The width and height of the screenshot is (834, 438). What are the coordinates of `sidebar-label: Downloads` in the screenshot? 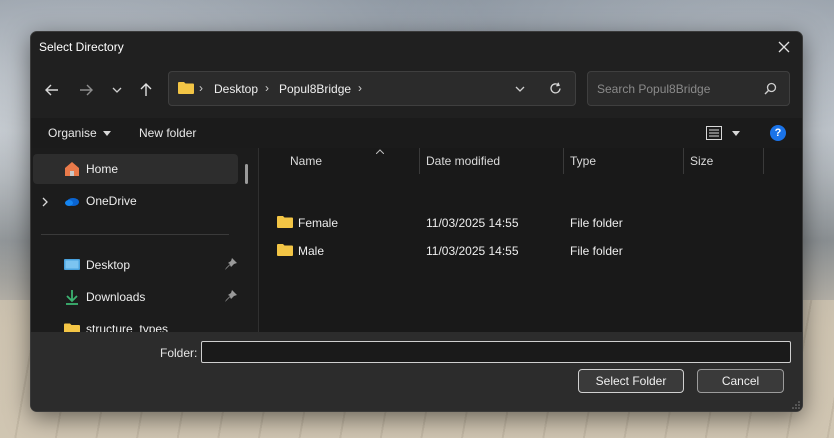 It's located at (116, 297).